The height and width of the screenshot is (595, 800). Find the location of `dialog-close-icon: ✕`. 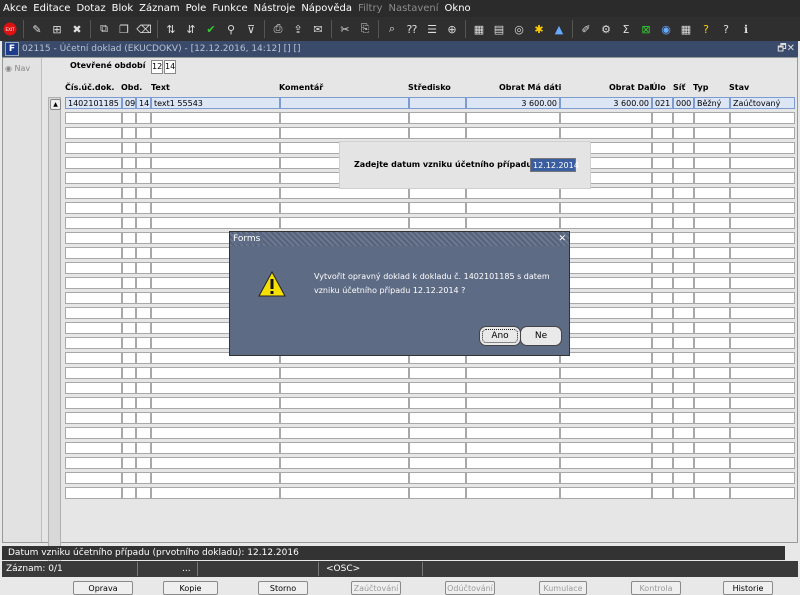

dialog-close-icon: ✕ is located at coordinates (562, 239).